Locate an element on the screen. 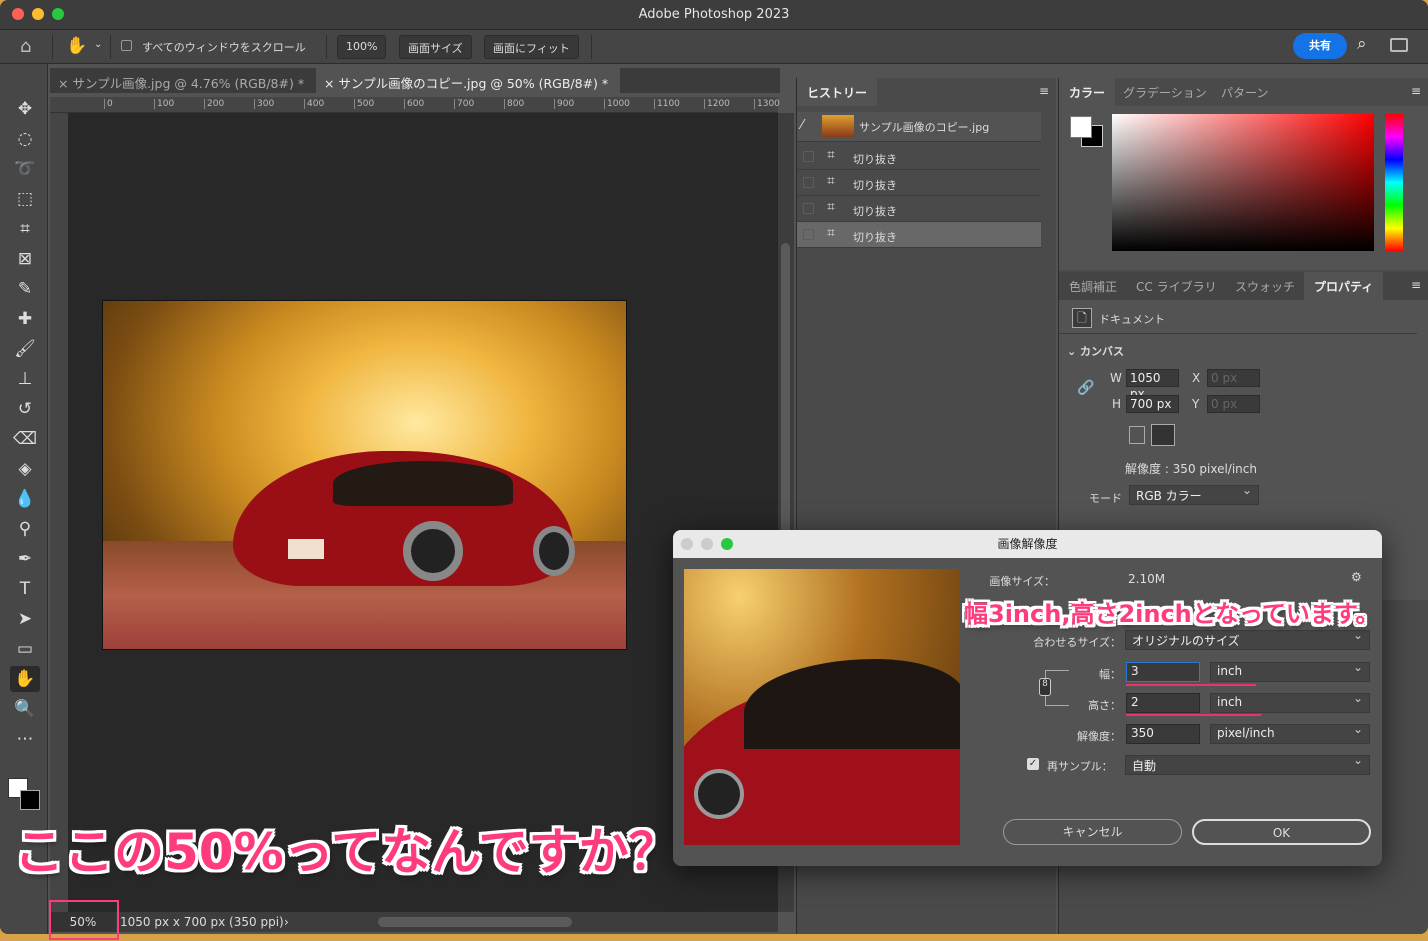 The image size is (1428, 941). hue-slider is located at coordinates (1394, 182).